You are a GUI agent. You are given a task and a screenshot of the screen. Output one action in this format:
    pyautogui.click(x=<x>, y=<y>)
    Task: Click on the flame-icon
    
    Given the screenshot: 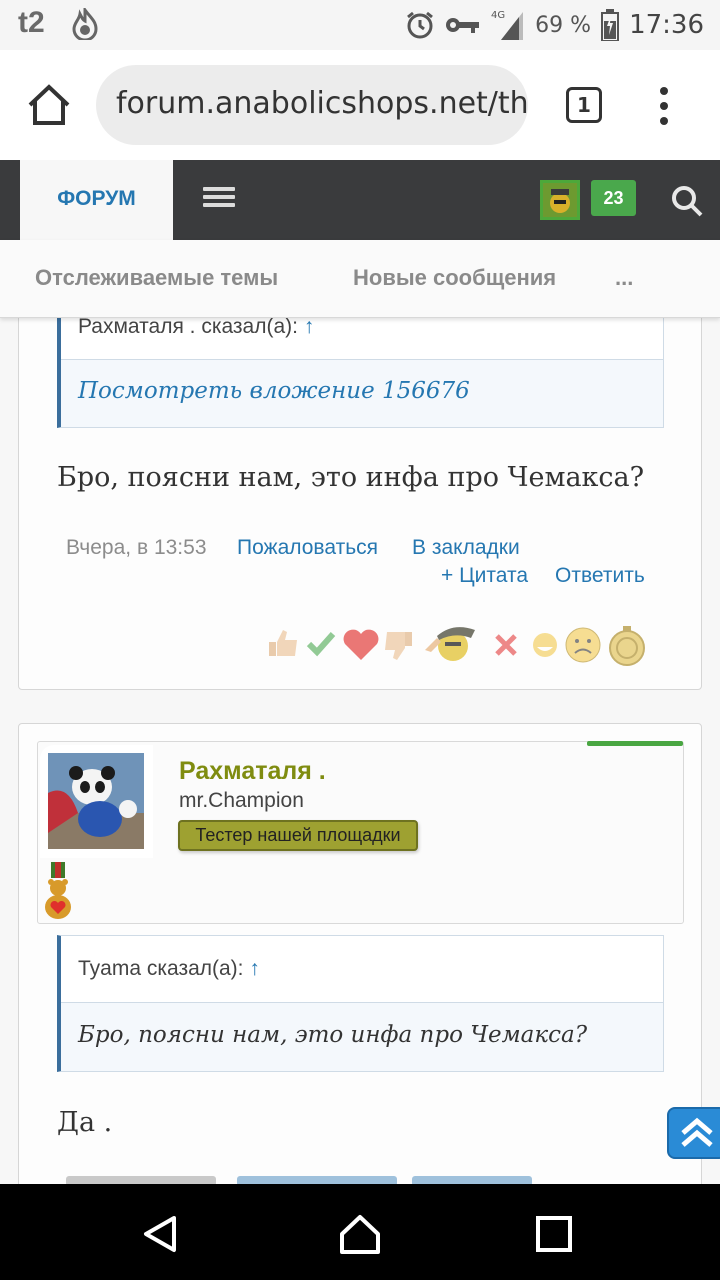 What is the action you would take?
    pyautogui.click(x=85, y=24)
    